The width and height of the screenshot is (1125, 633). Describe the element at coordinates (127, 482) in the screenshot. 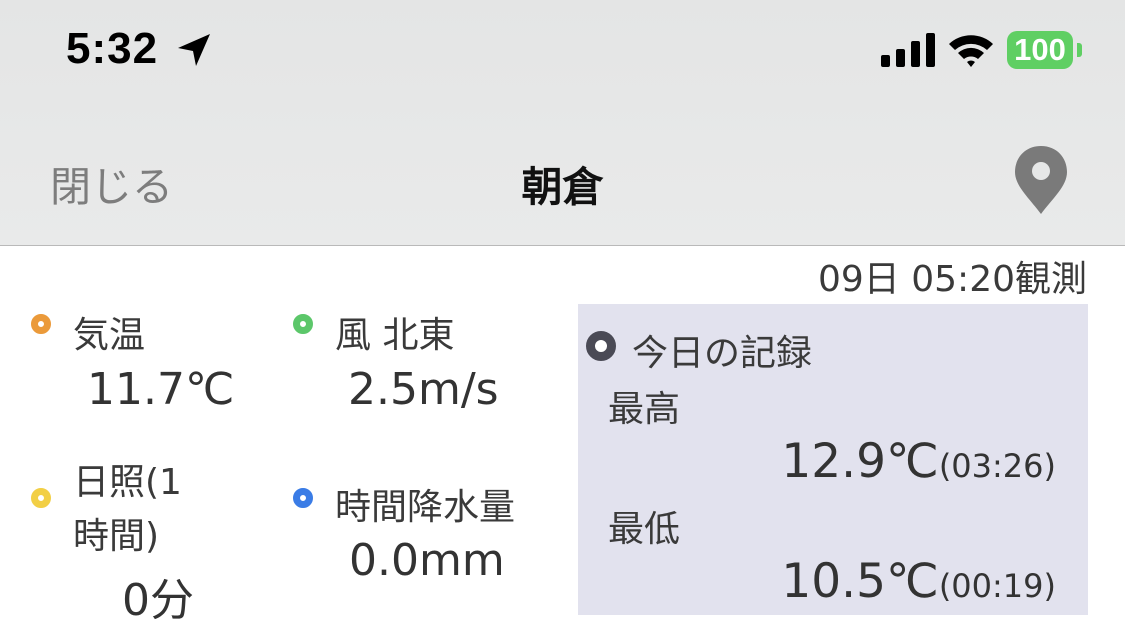

I see `sunshine-label-line1: 日照(1` at that location.